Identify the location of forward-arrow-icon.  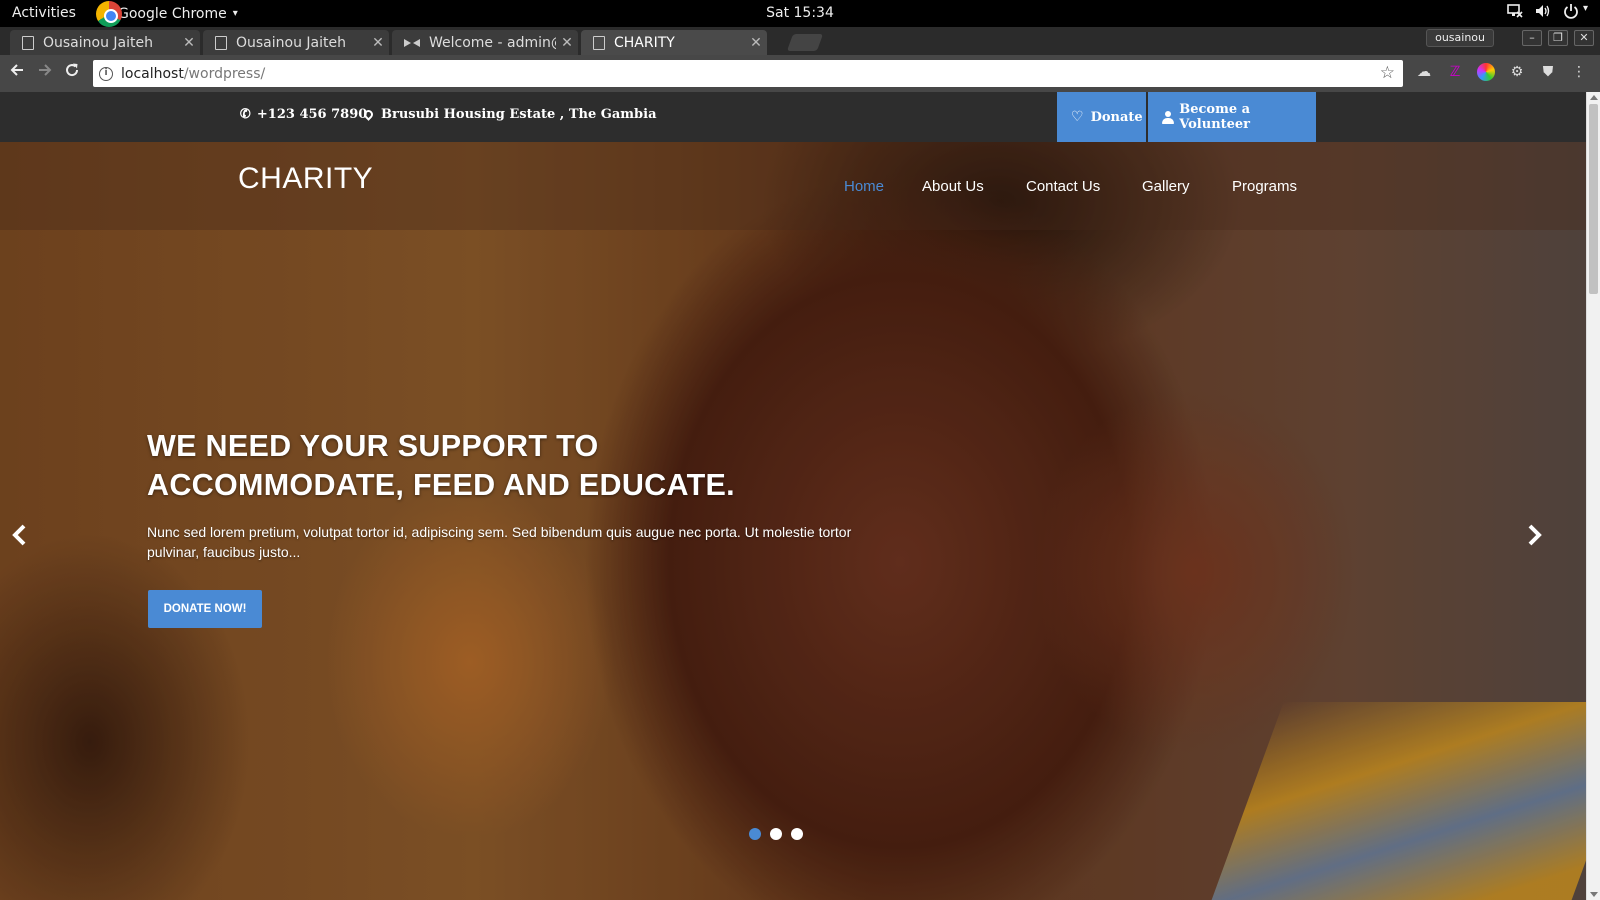
(45, 70).